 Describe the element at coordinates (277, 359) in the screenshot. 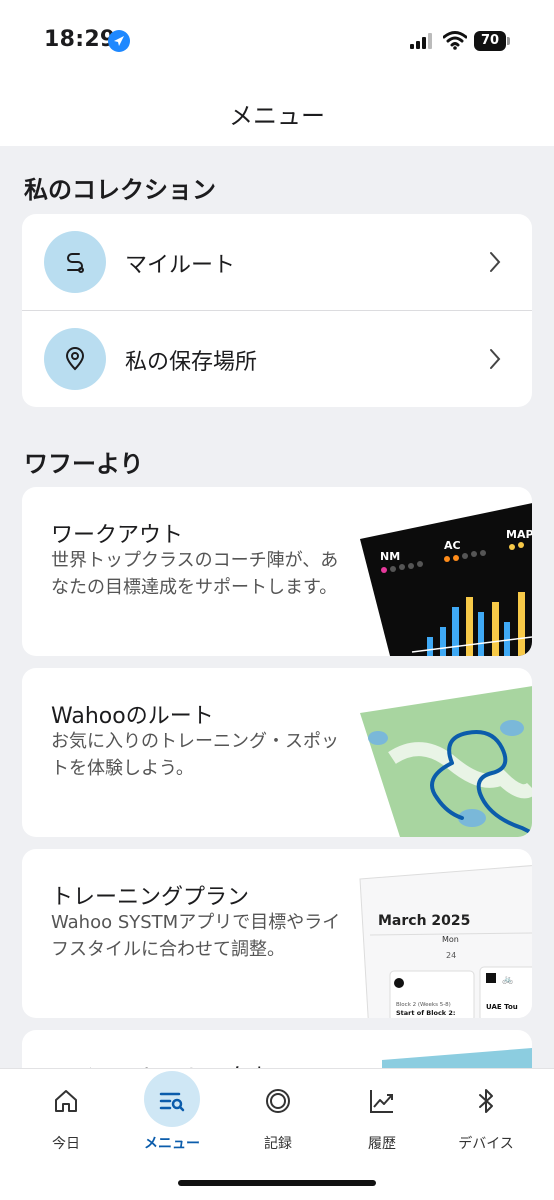

I see `list-item-saved-places: 私の保存場所` at that location.